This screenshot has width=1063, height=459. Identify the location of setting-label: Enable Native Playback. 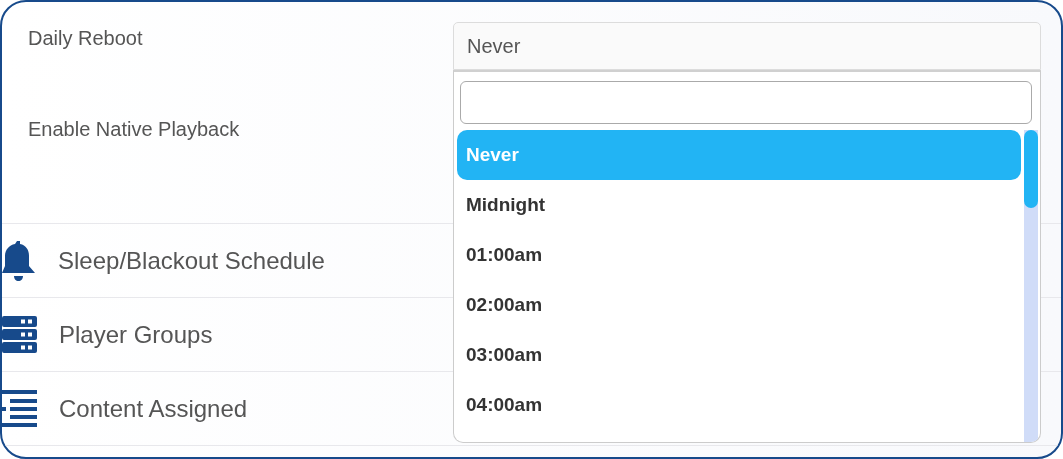
(134, 129).